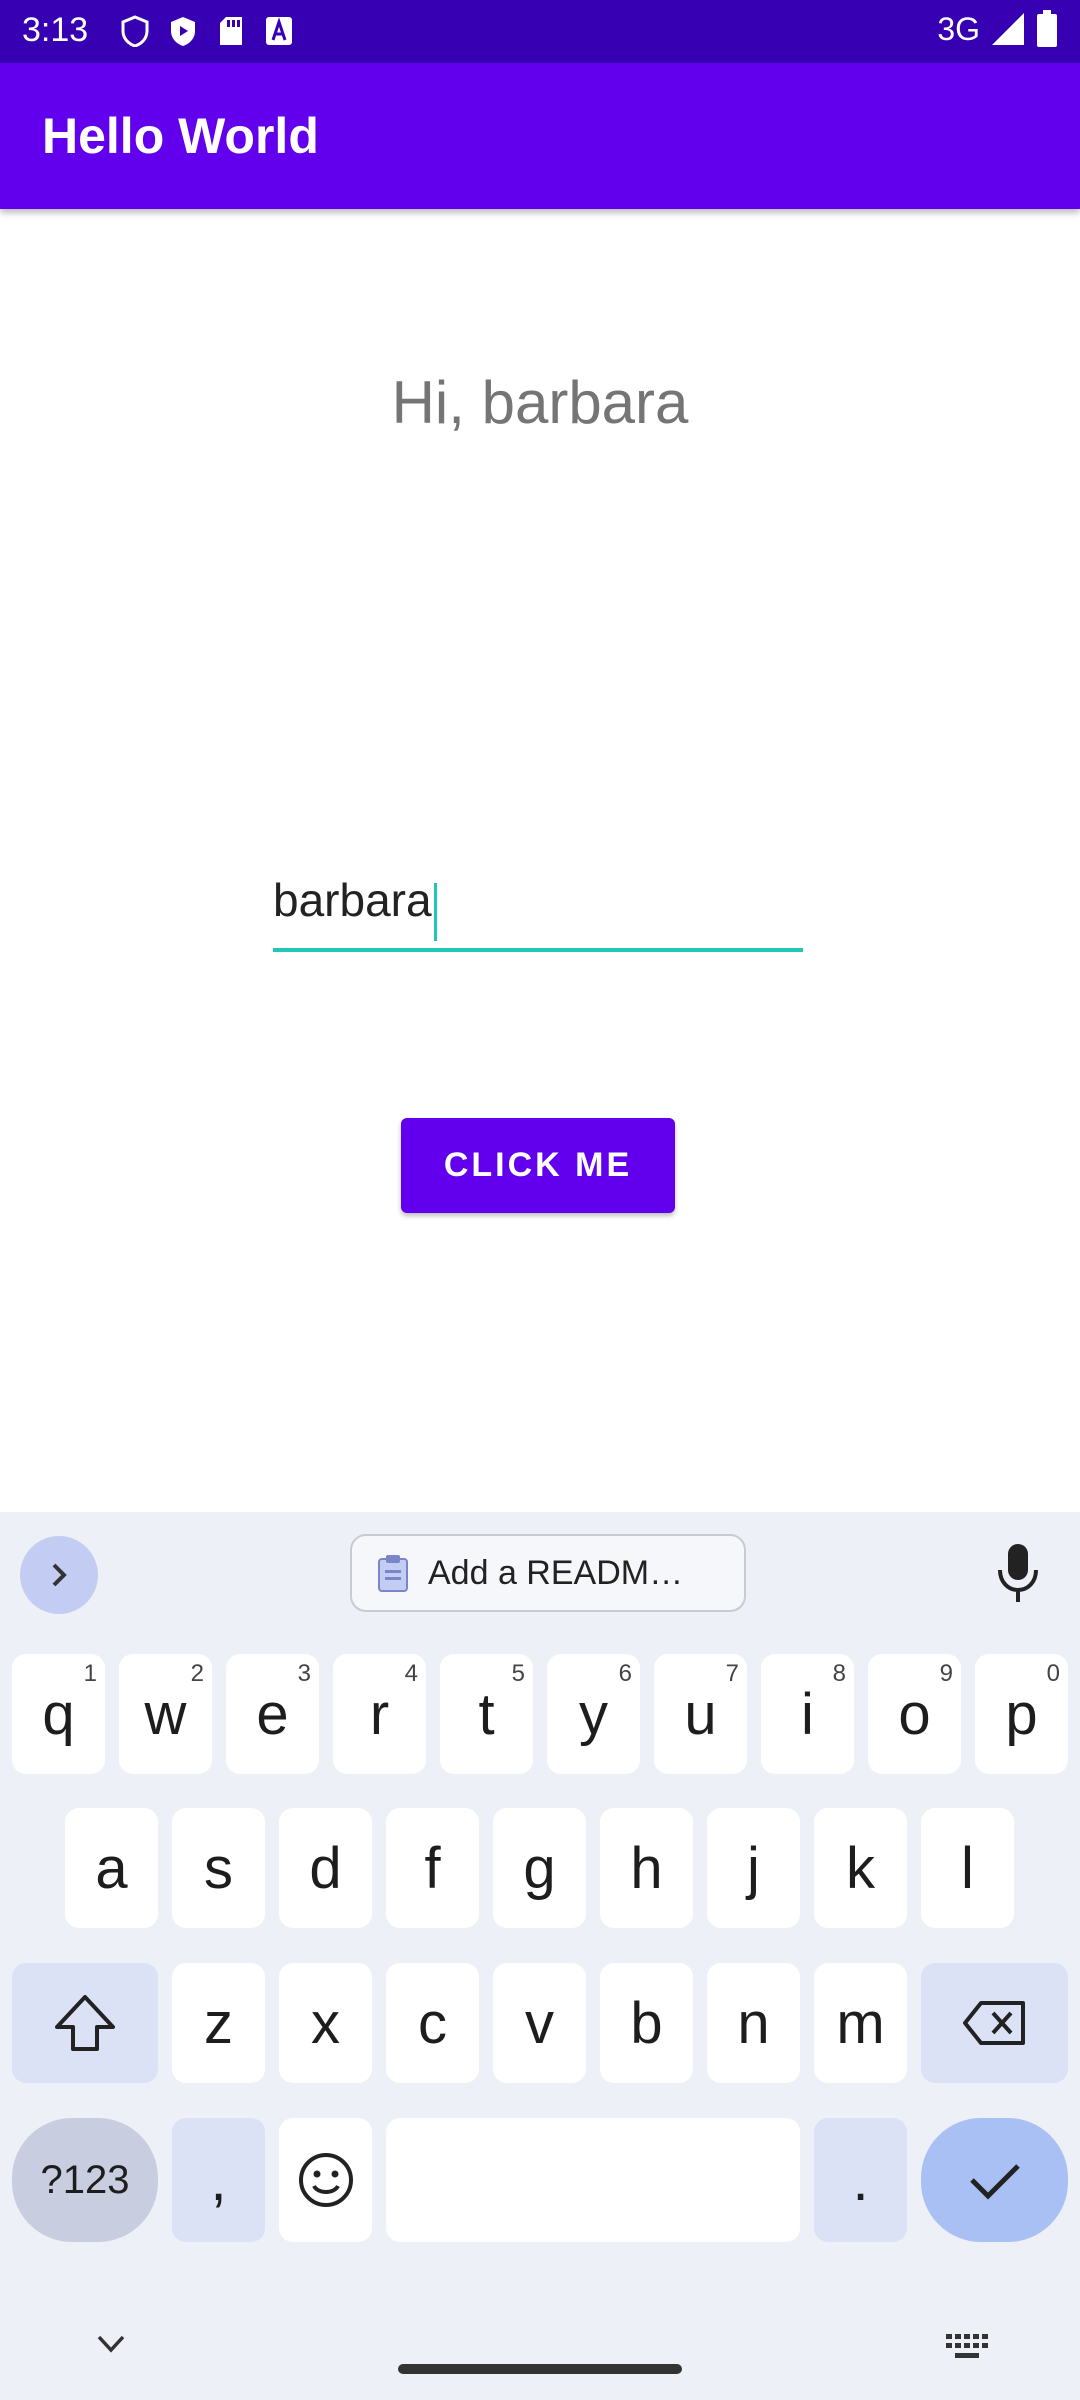 This screenshot has height=2400, width=1080. What do you see at coordinates (807, 1714) in the screenshot?
I see `key-i: i8` at bounding box center [807, 1714].